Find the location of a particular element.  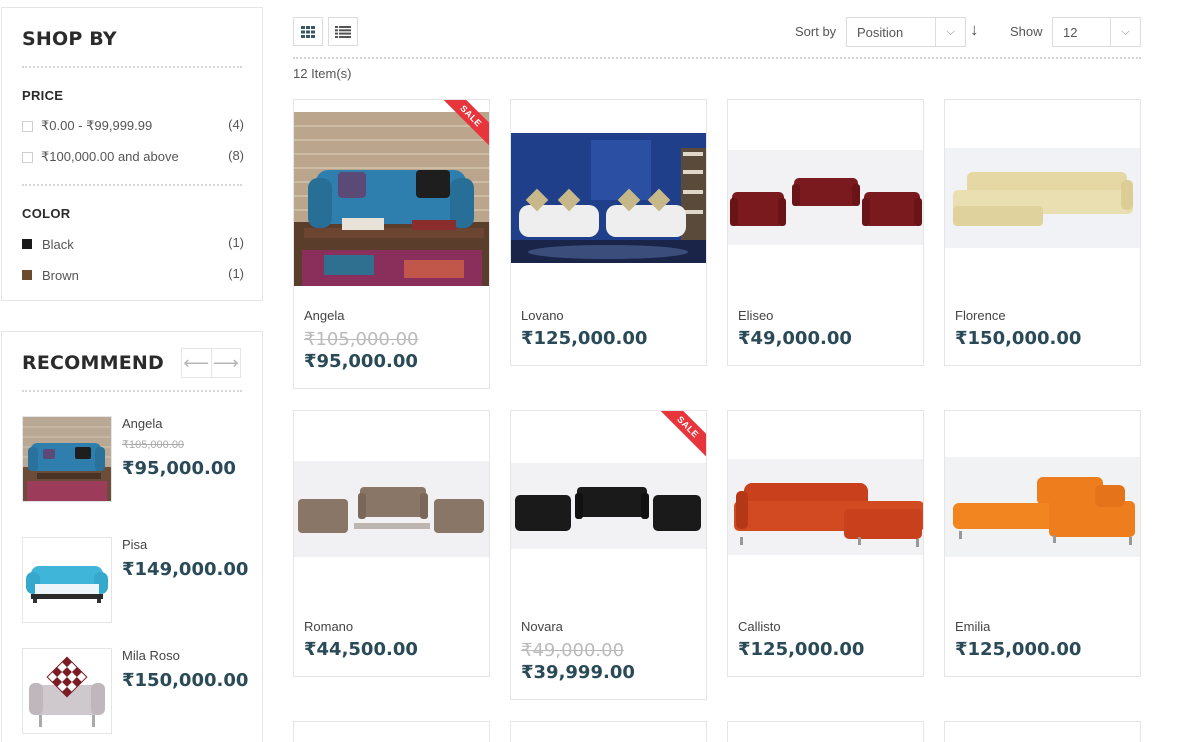

recommend-price: ₹95,000.00 is located at coordinates (179, 468).